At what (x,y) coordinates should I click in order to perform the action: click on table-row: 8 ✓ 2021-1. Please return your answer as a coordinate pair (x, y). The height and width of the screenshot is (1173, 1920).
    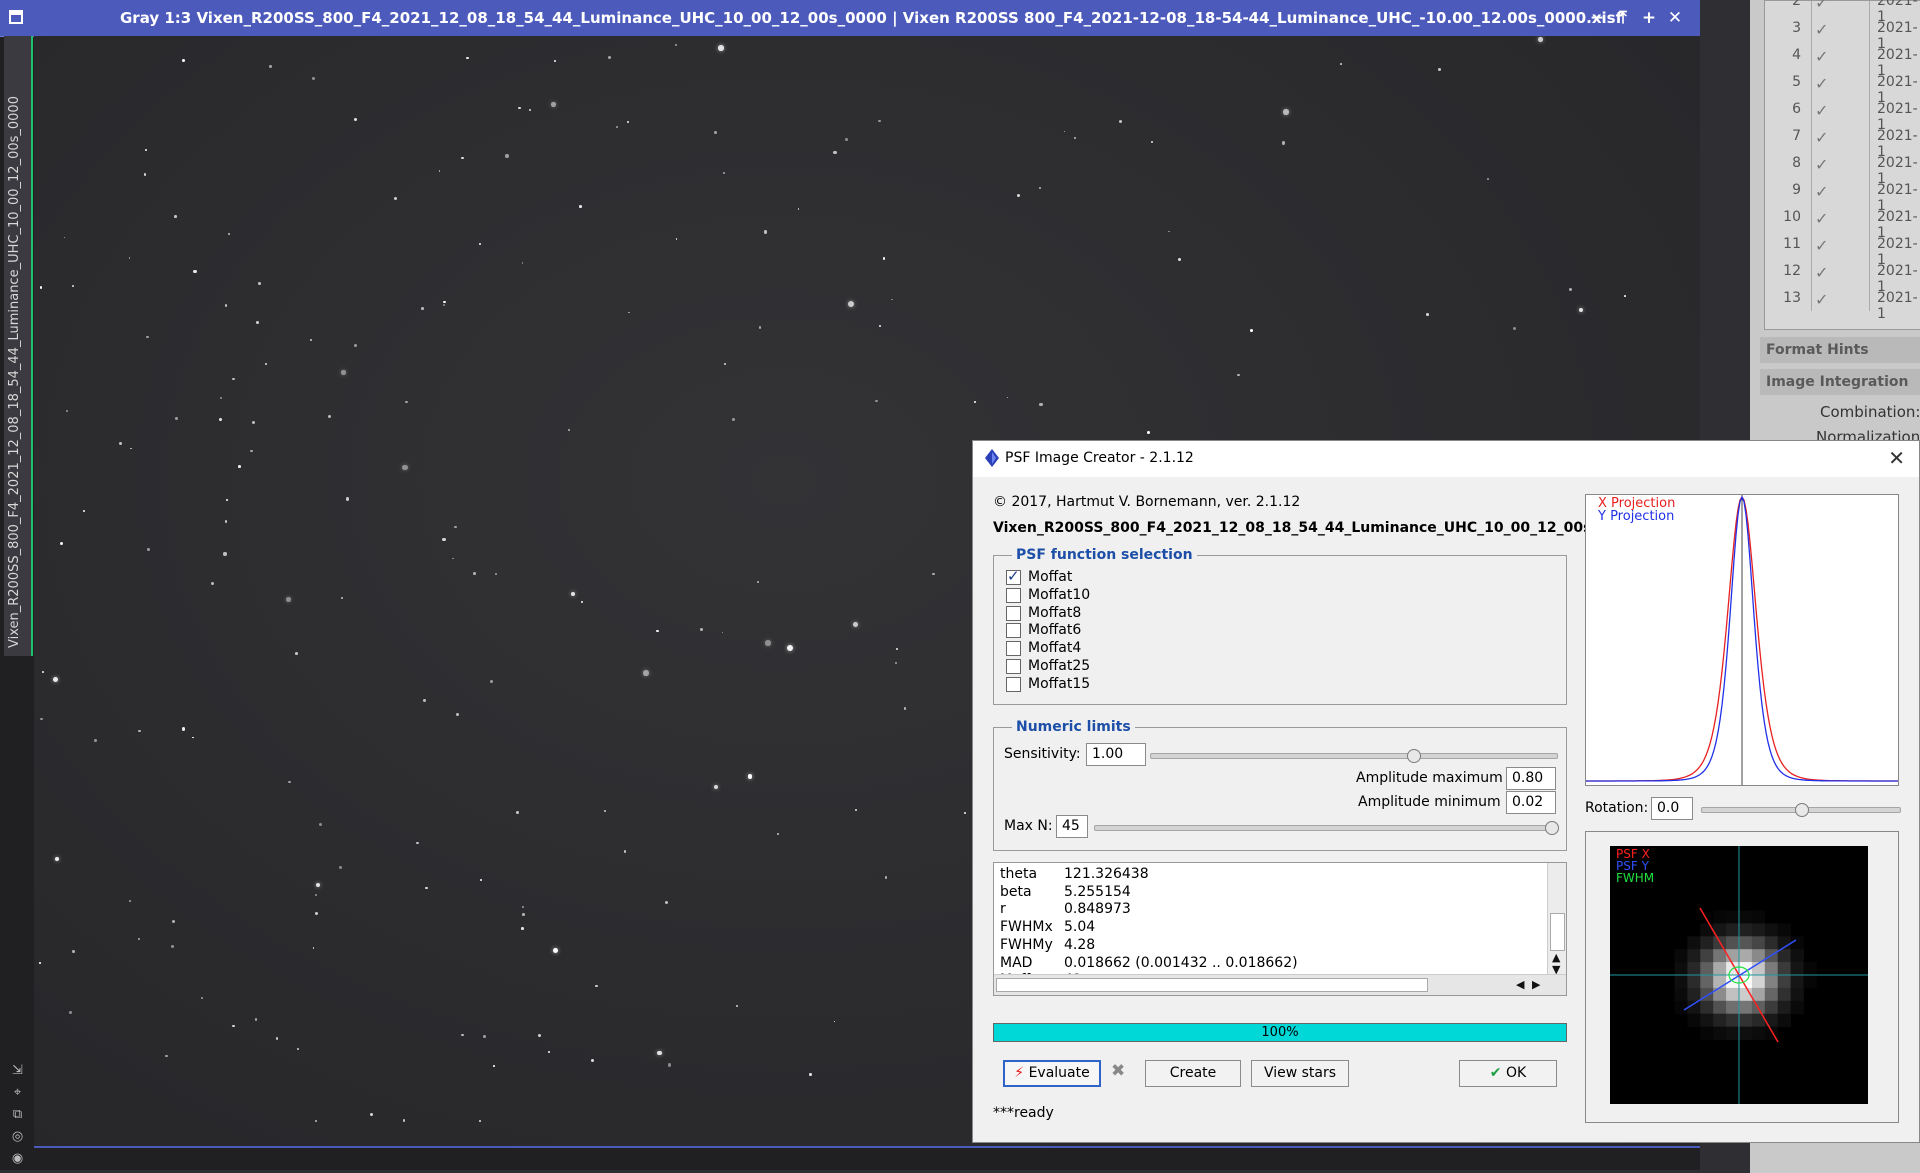
    Looking at the image, I should click on (1842, 171).